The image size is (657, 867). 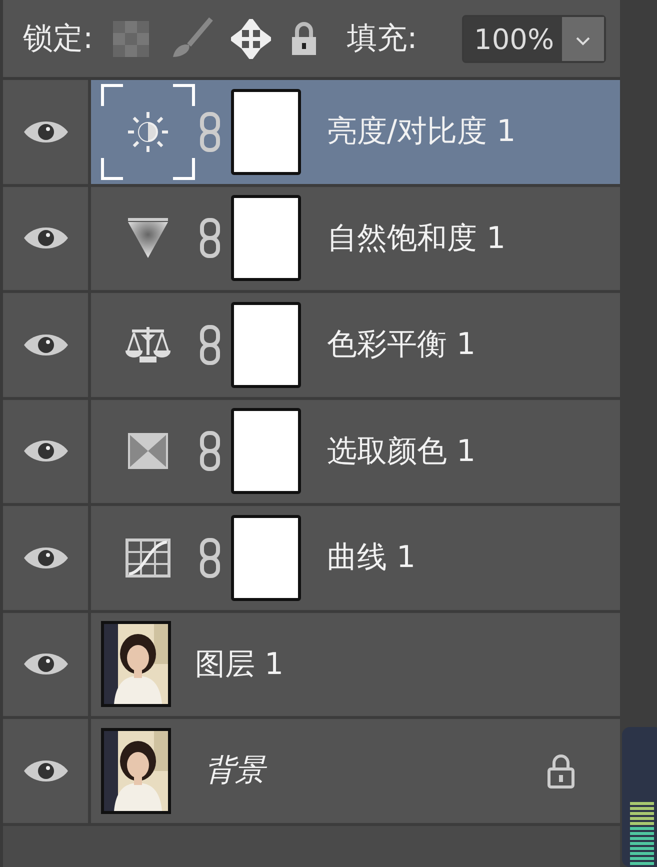 What do you see at coordinates (382, 39) in the screenshot?
I see `fill-label: 填充:` at bounding box center [382, 39].